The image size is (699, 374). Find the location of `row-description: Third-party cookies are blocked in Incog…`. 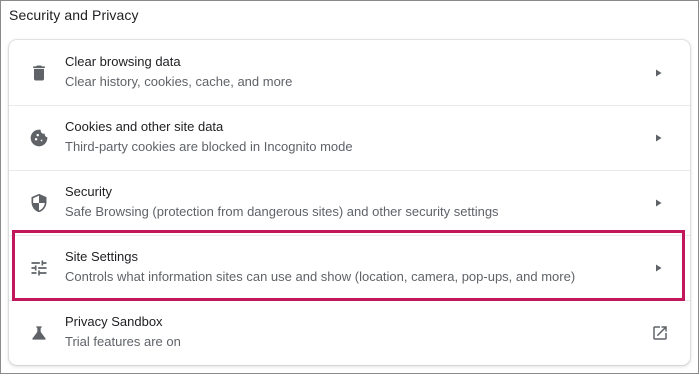

row-description: Third-party cookies are blocked in Incog… is located at coordinates (209, 146).